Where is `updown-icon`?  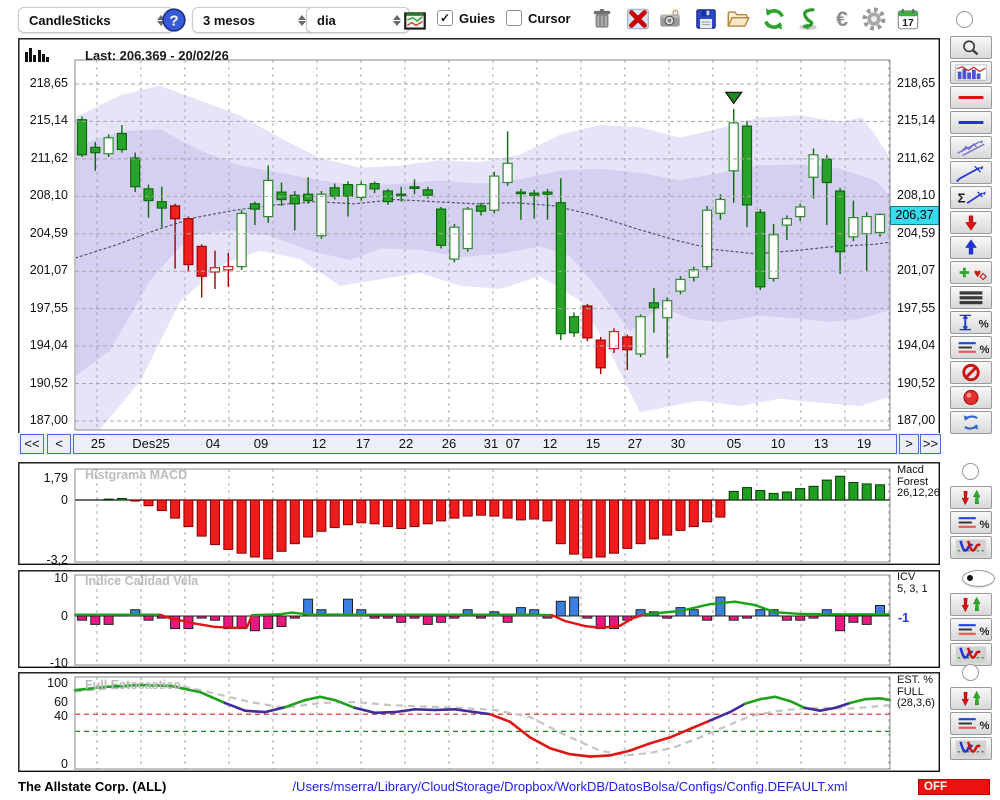 updown-icon is located at coordinates (971, 698).